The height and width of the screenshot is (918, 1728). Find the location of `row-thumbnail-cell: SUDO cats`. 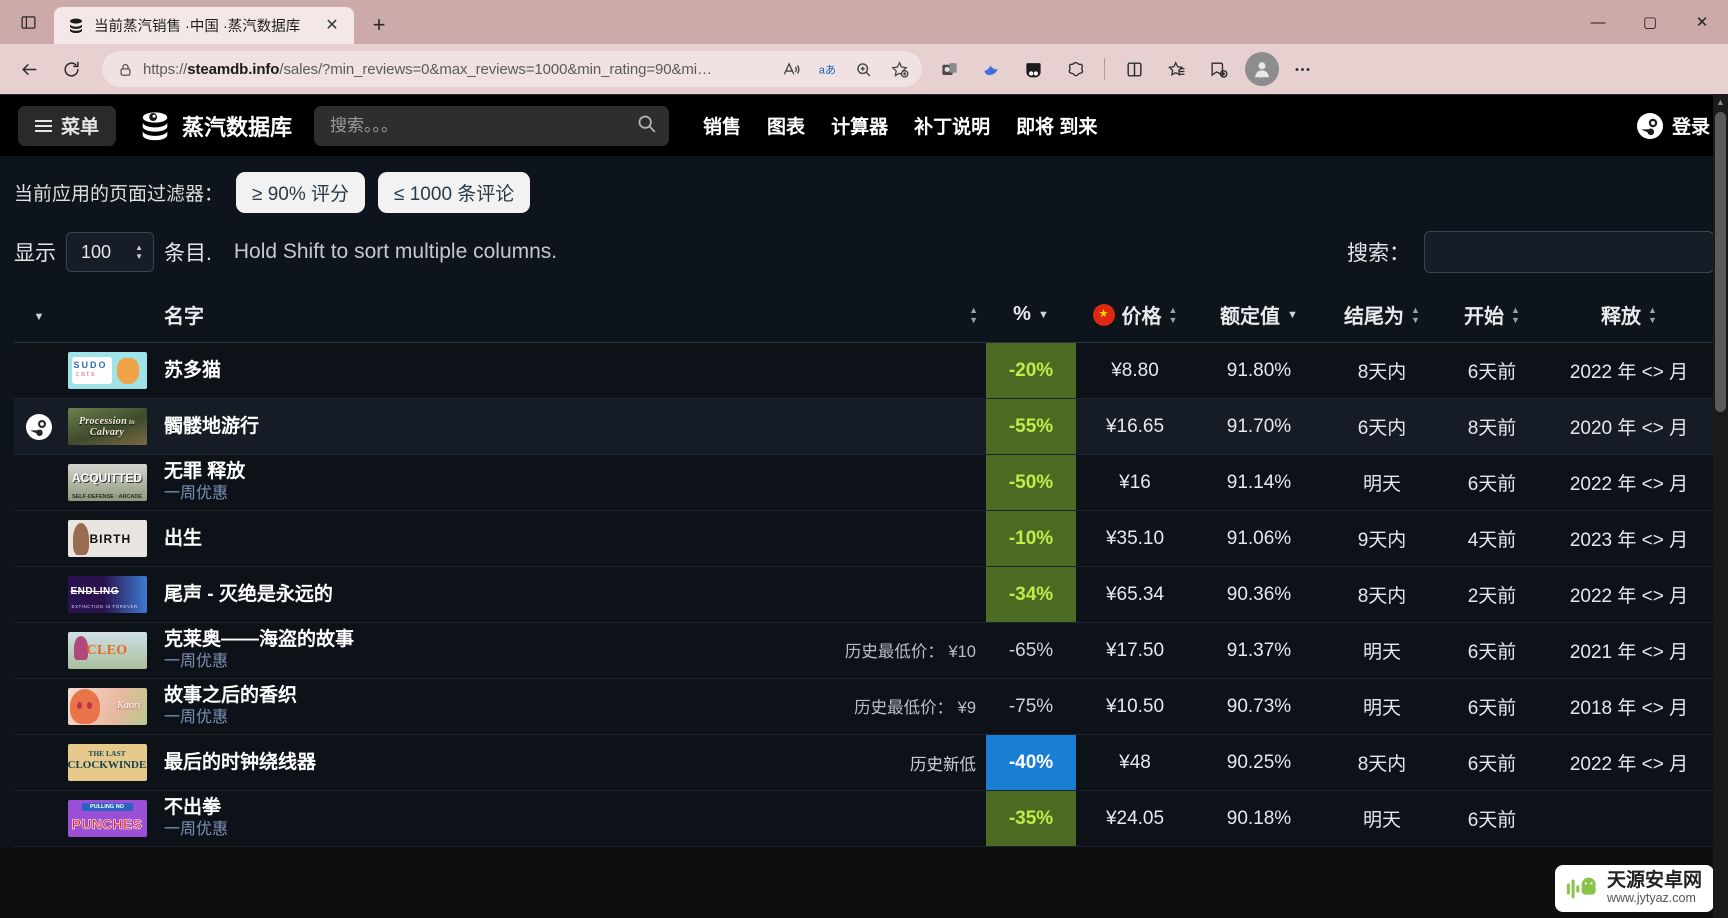

row-thumbnail-cell: SUDO cats is located at coordinates (107, 371).